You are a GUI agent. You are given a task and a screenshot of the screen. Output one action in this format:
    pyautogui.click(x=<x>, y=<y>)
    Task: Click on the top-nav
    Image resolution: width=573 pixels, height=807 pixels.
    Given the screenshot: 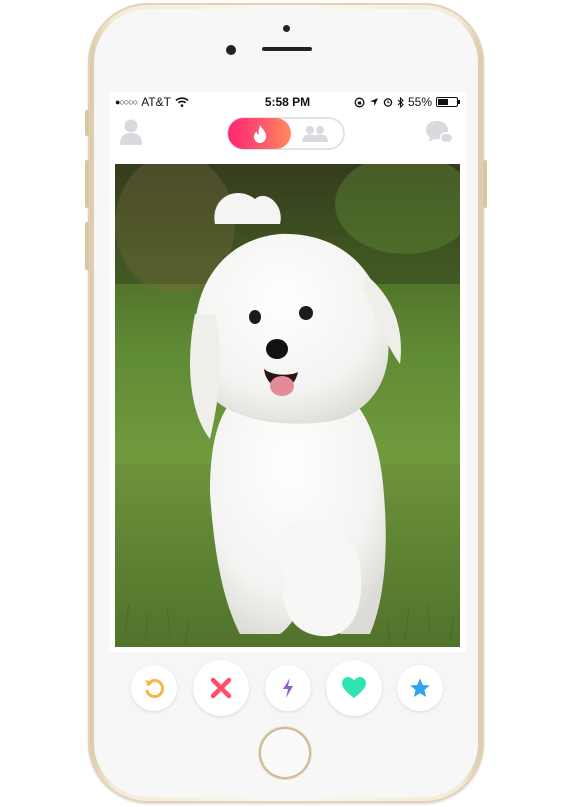 What is the action you would take?
    pyautogui.click(x=287, y=136)
    